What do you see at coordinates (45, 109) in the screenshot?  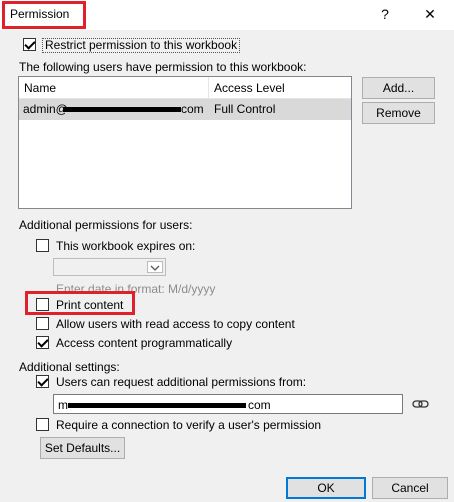 I see `user-name-prefix: admin@` at bounding box center [45, 109].